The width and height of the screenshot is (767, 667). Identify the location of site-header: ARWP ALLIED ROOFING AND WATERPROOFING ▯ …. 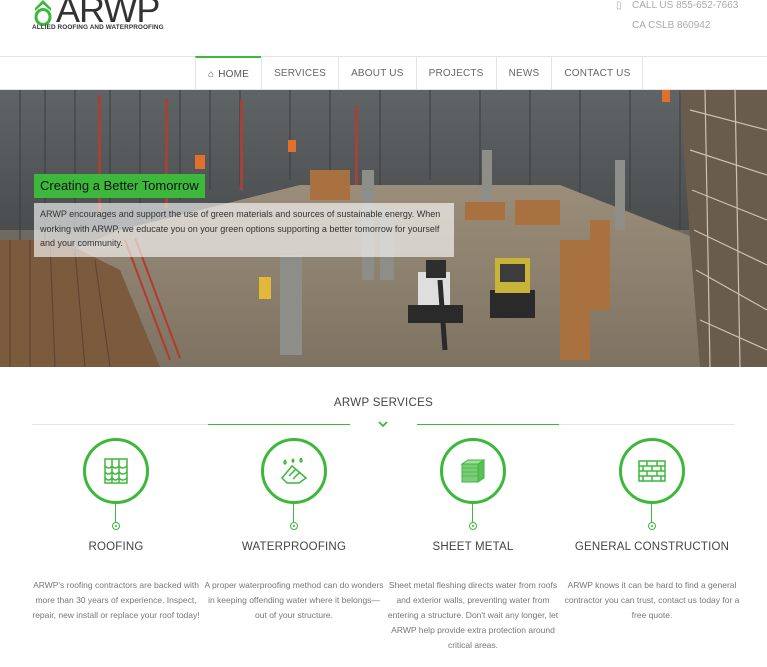
(383, 28).